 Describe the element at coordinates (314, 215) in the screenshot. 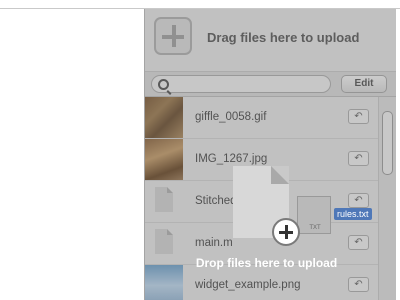

I see `dragged-txt-file-icon: TXT` at that location.